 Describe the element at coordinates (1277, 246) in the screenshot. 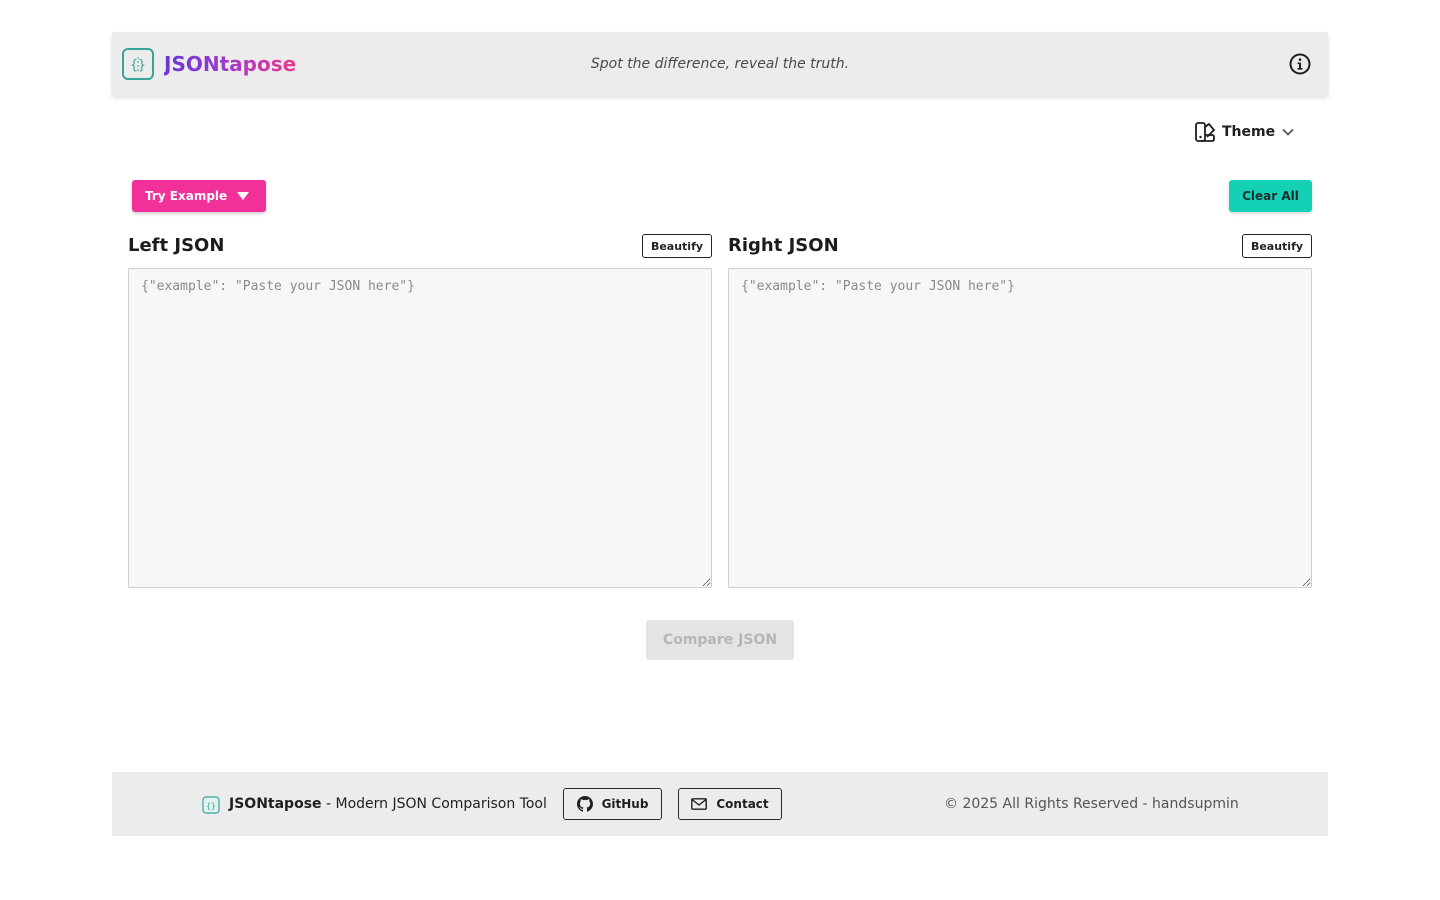

I see `right-beautify-button: Beautify` at that location.